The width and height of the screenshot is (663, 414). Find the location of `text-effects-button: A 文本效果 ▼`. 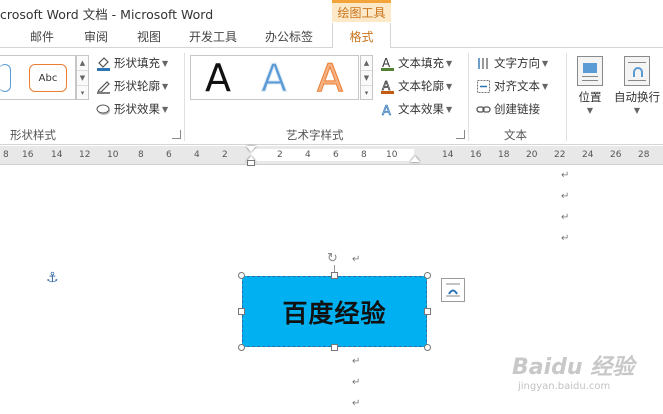

text-effects-button: A 文本效果 ▼ is located at coordinates (416, 109).